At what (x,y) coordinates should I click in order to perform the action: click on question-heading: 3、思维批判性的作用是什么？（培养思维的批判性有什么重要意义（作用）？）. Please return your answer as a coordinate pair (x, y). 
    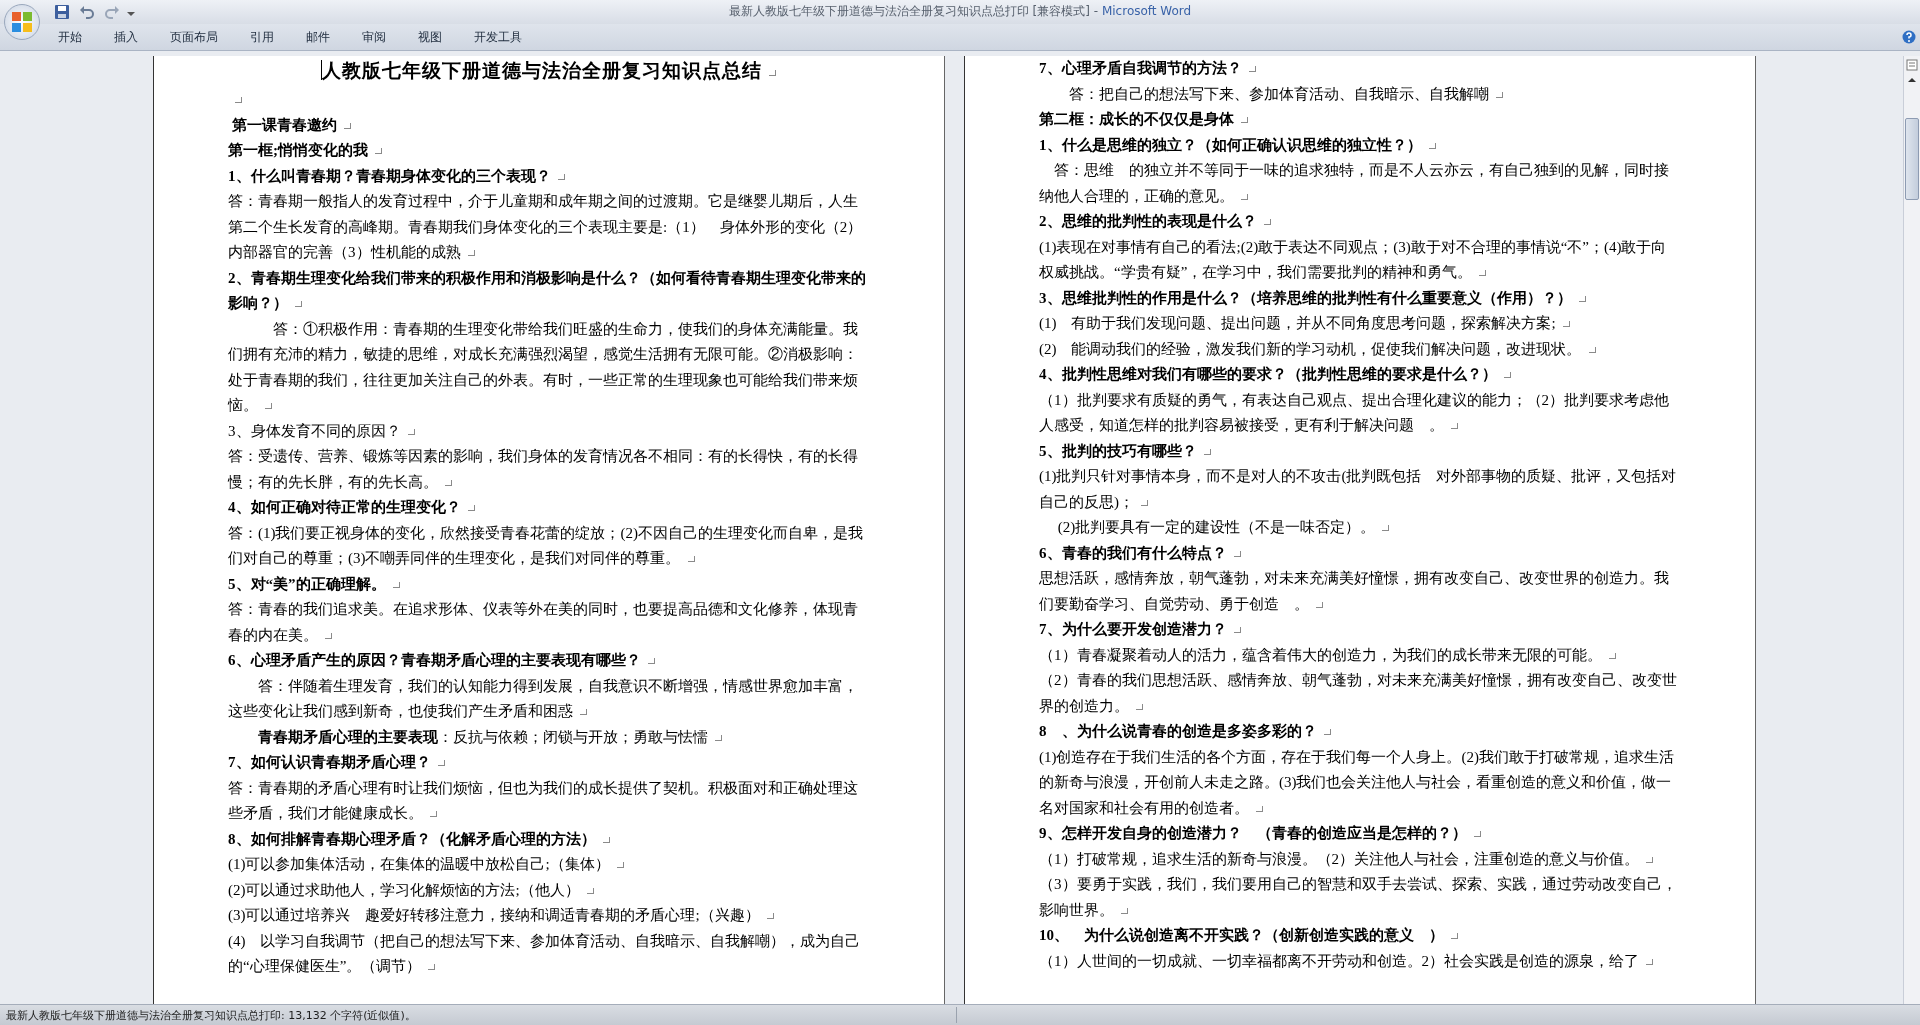
    Looking at the image, I should click on (1305, 297).